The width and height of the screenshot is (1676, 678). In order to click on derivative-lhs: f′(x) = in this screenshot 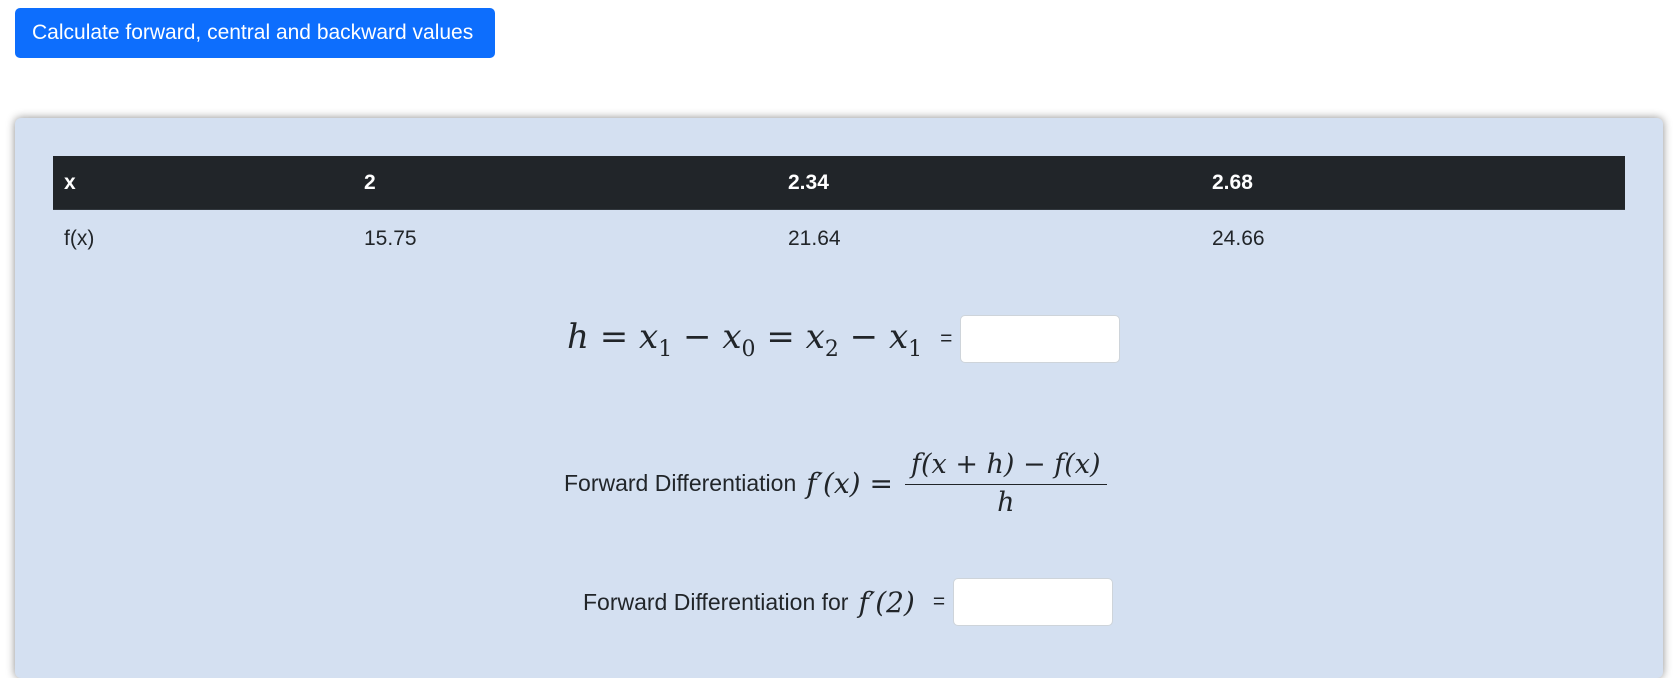, I will do `click(849, 483)`.